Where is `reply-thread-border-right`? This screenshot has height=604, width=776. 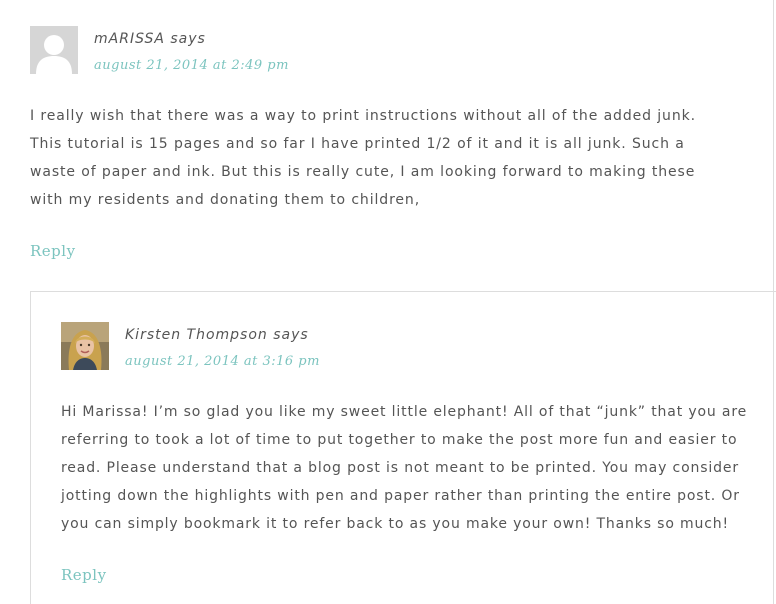 reply-thread-border-right is located at coordinates (773, 447).